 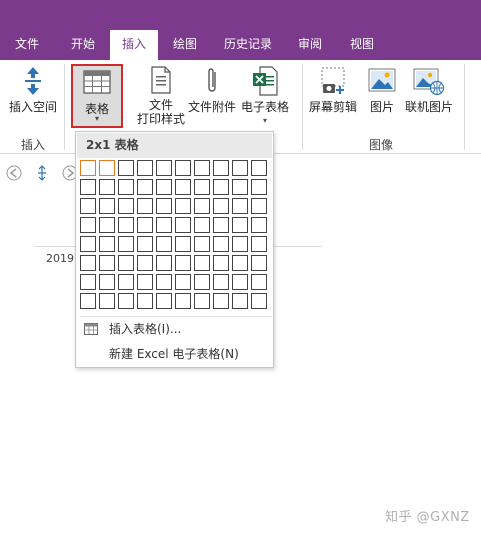 I want to click on tab-history: 历史记录, so click(x=248, y=45).